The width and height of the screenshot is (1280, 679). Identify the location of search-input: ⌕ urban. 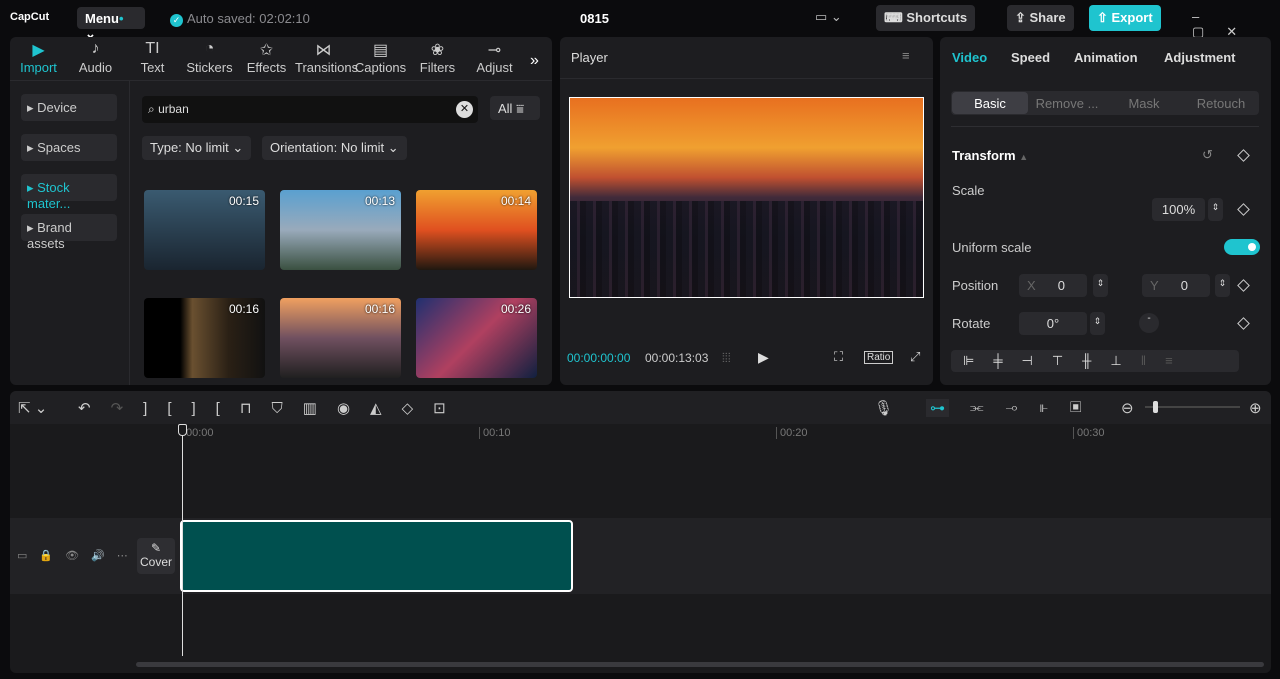
(310, 109).